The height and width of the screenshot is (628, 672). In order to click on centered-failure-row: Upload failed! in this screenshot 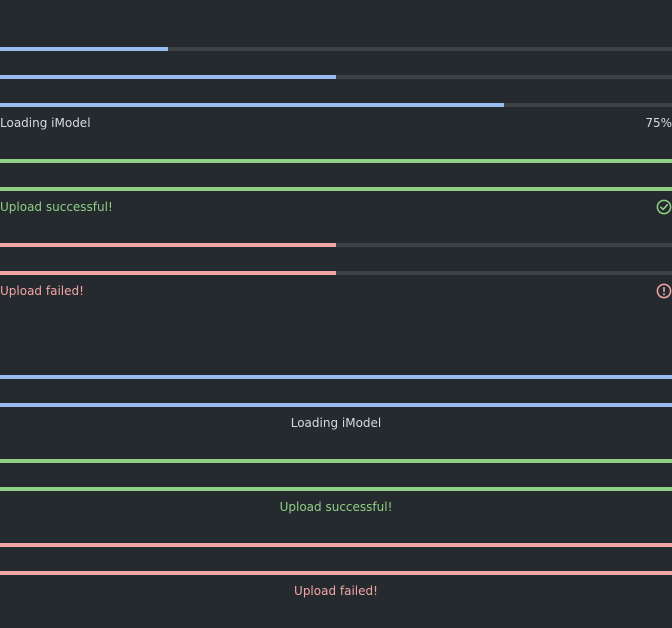, I will do `click(336, 591)`.